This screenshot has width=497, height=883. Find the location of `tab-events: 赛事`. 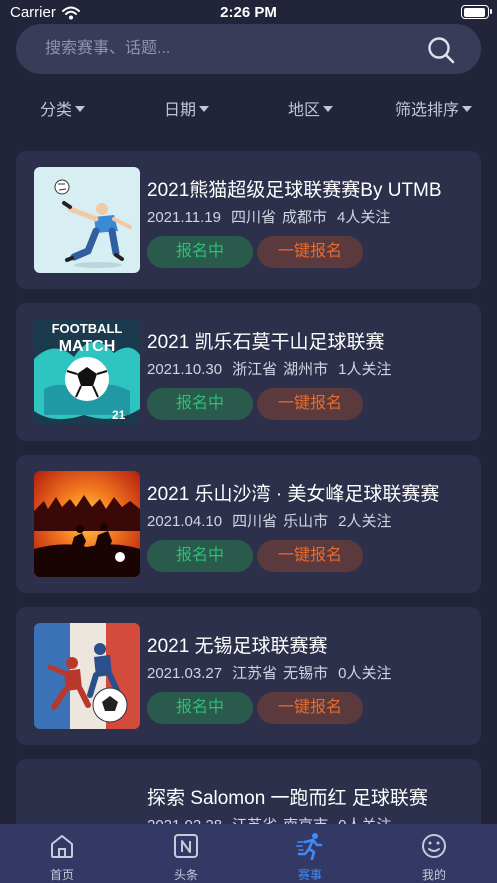

tab-events: 赛事 is located at coordinates (310, 853).